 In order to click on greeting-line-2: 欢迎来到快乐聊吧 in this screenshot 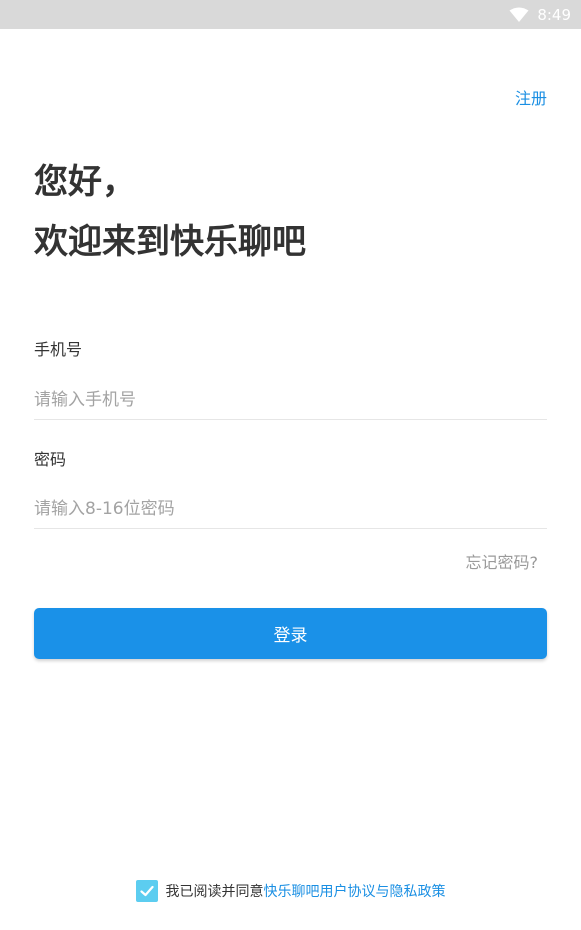, I will do `click(170, 242)`.